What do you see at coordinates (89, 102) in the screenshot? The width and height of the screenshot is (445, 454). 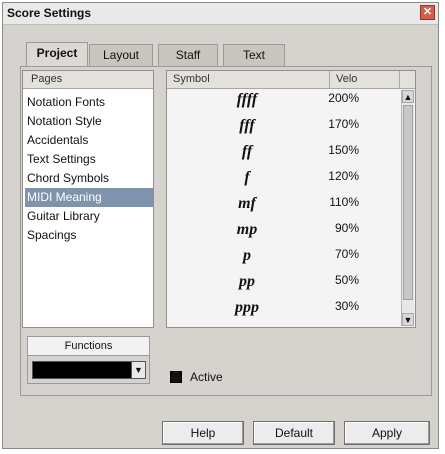 I see `page-item-notation-fonts: Notation Fonts` at bounding box center [89, 102].